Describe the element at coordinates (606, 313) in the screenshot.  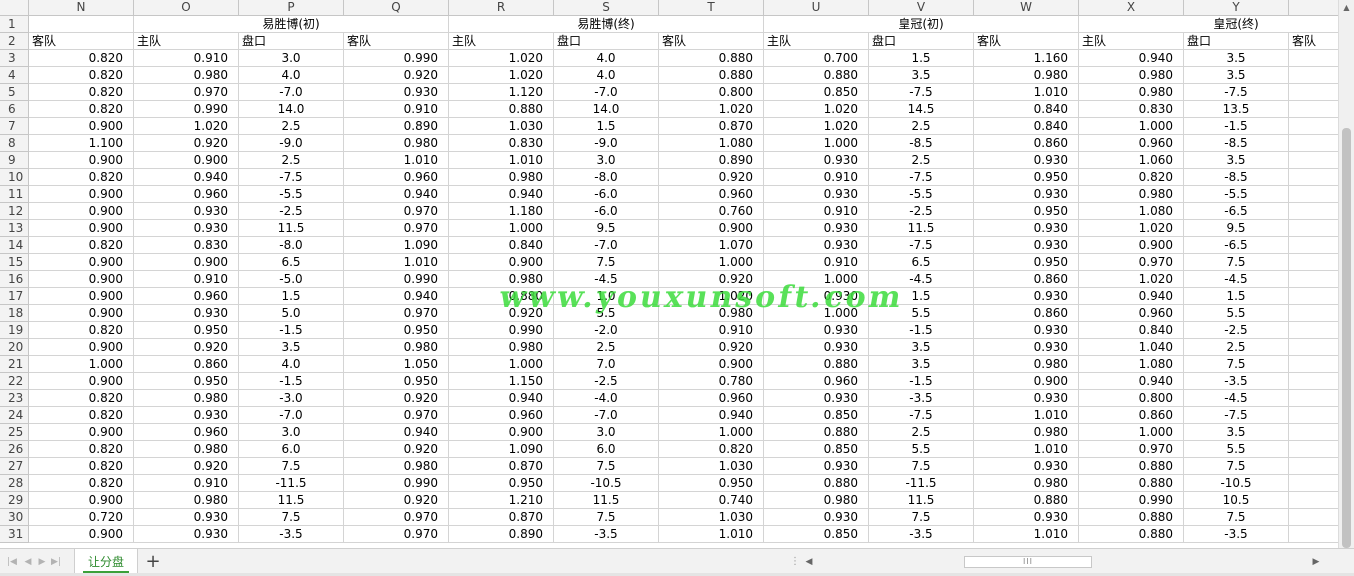
I see `table-cell: 5.5` at that location.